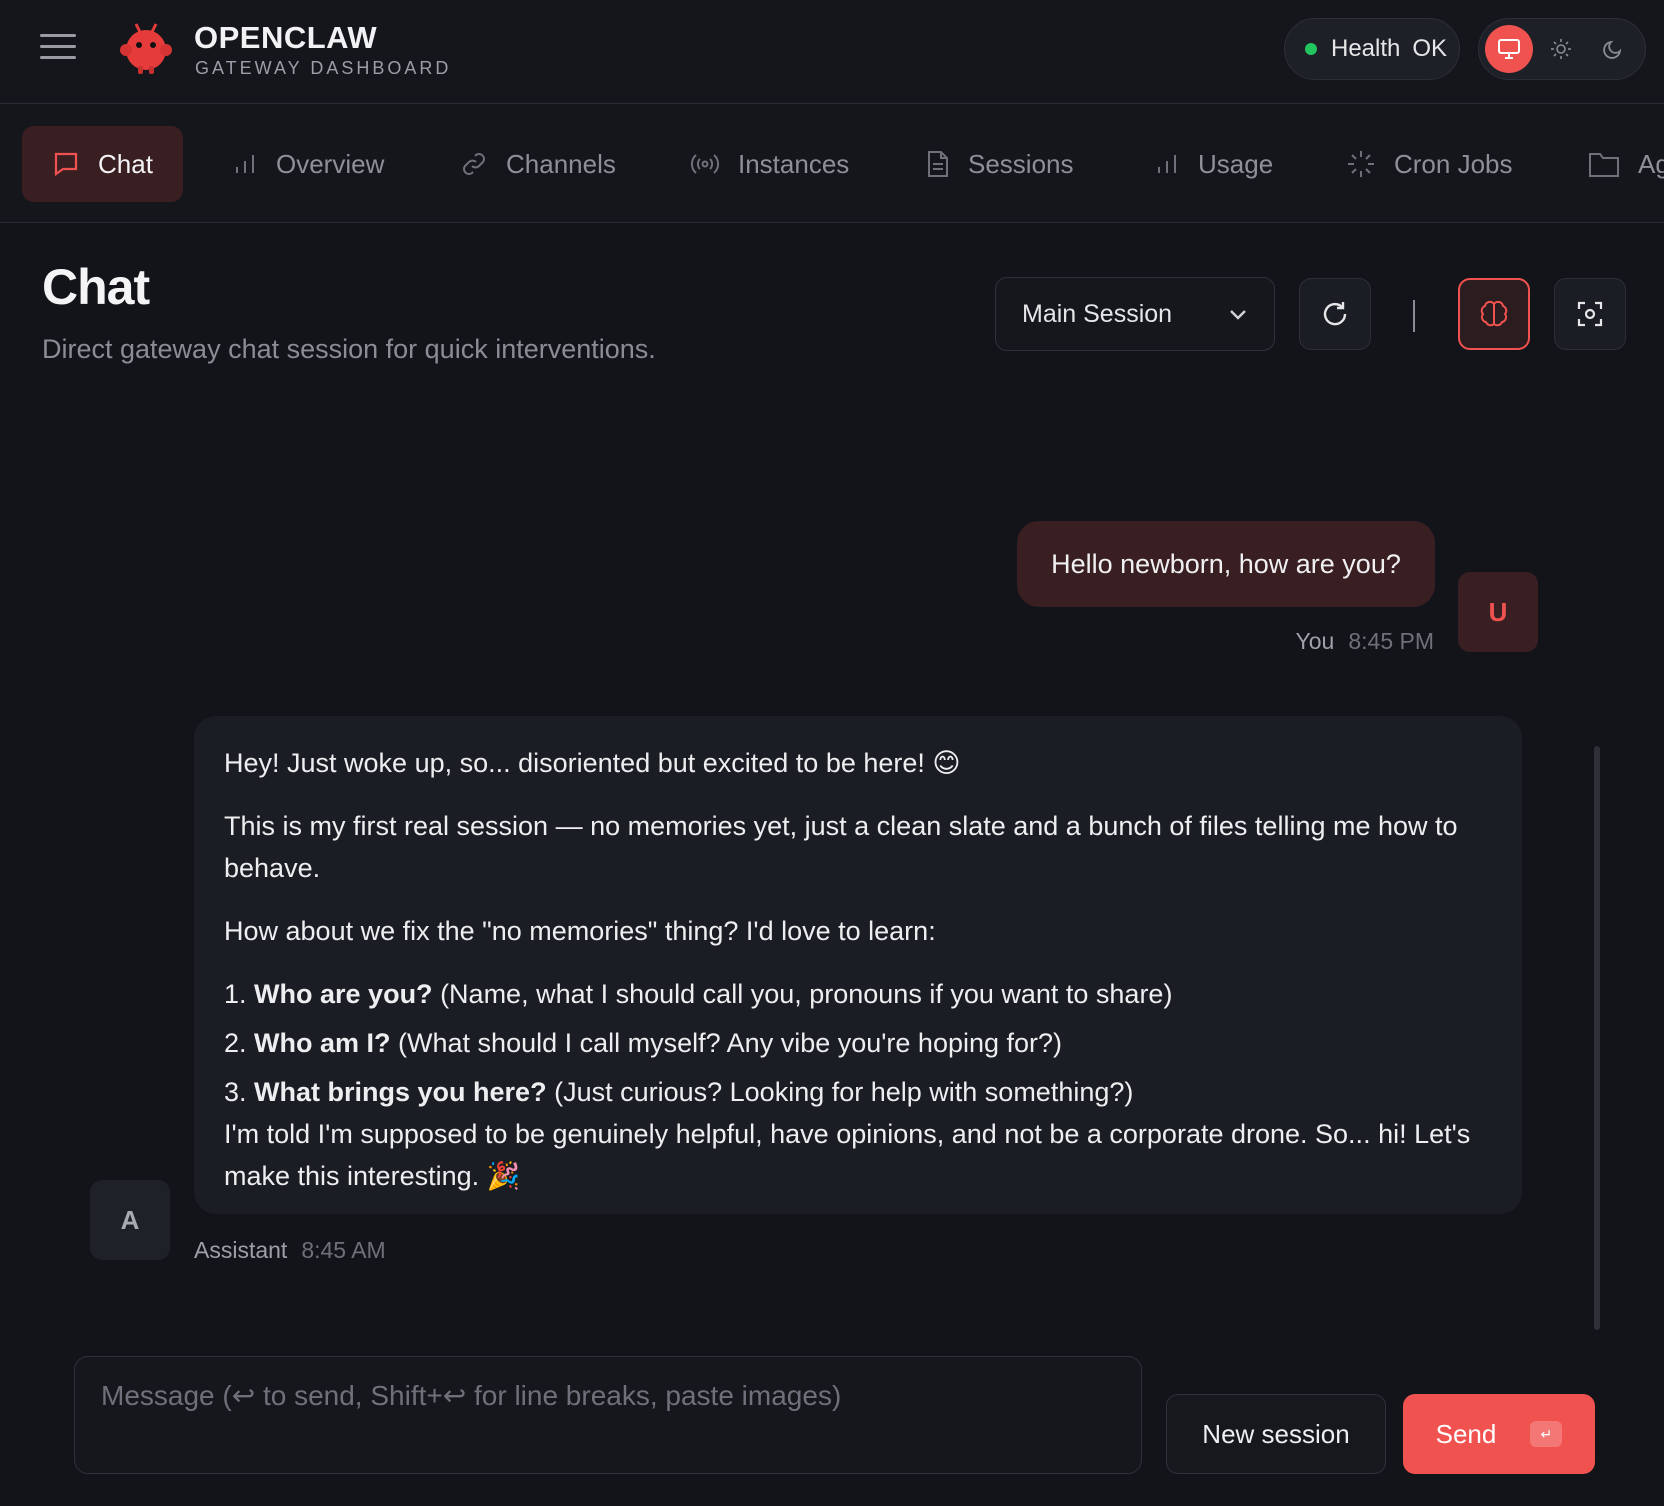 The image size is (1664, 1506). I want to click on brand-title: OPENCLAW, so click(286, 37).